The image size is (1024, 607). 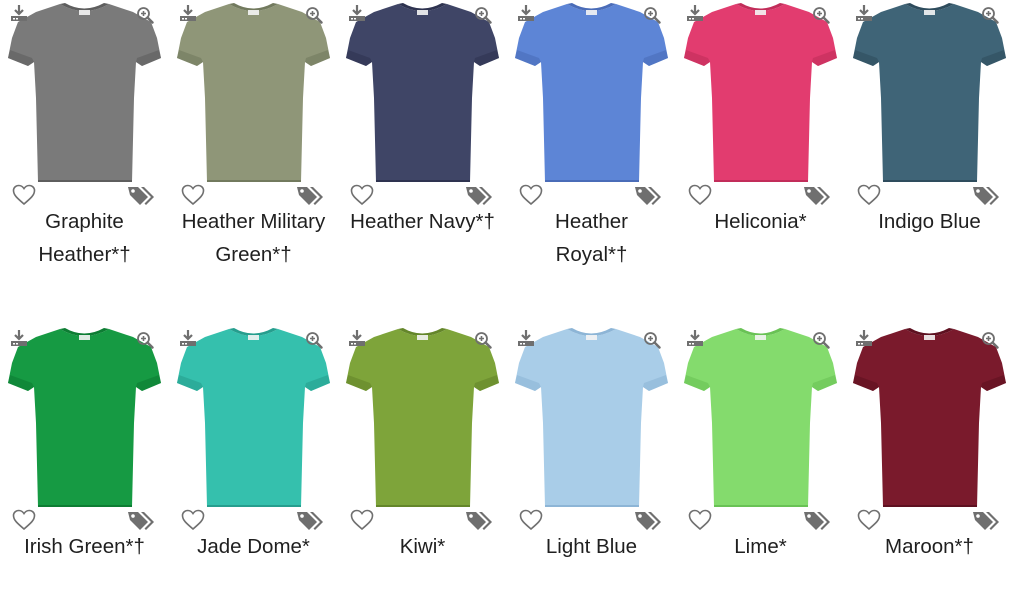 I want to click on product-card: Heather Navy*†, so click(x=422, y=141).